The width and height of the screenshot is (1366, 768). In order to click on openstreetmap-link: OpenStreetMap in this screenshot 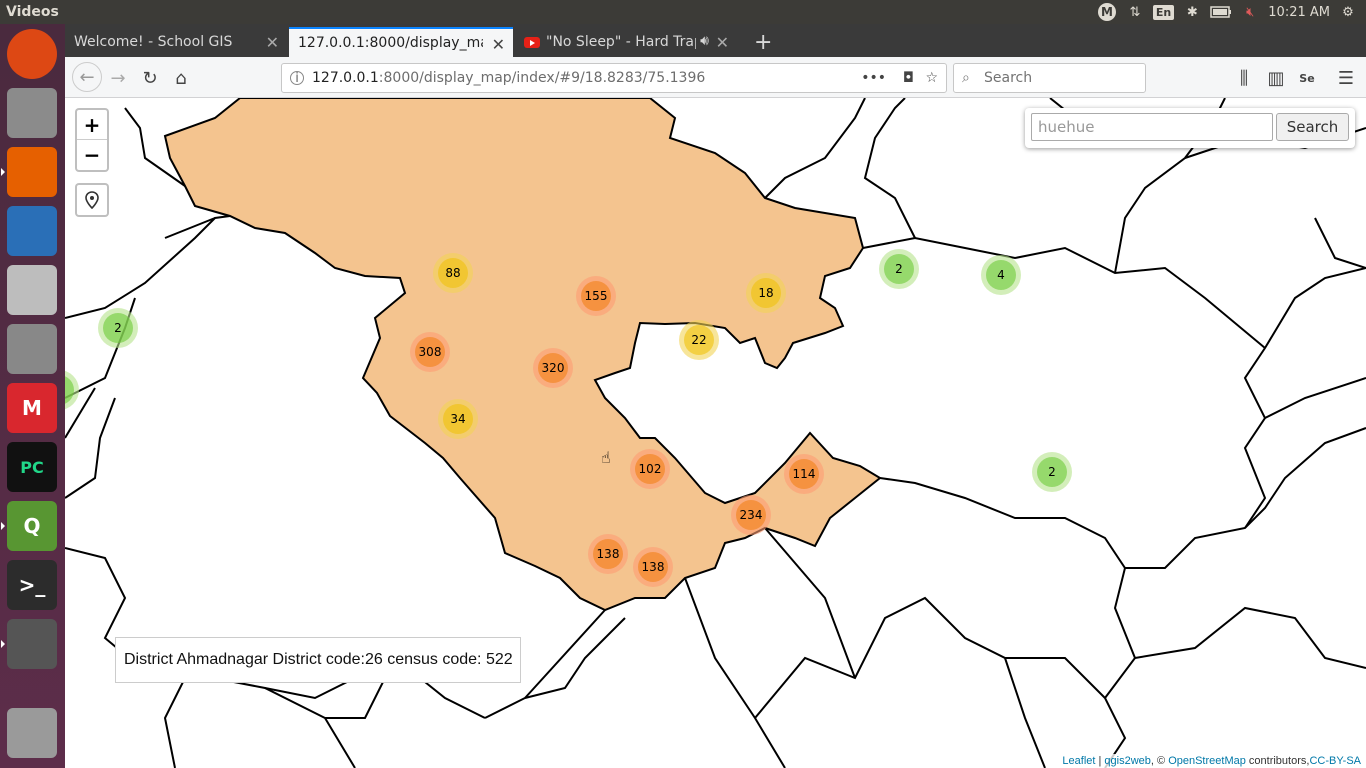, I will do `click(1207, 761)`.